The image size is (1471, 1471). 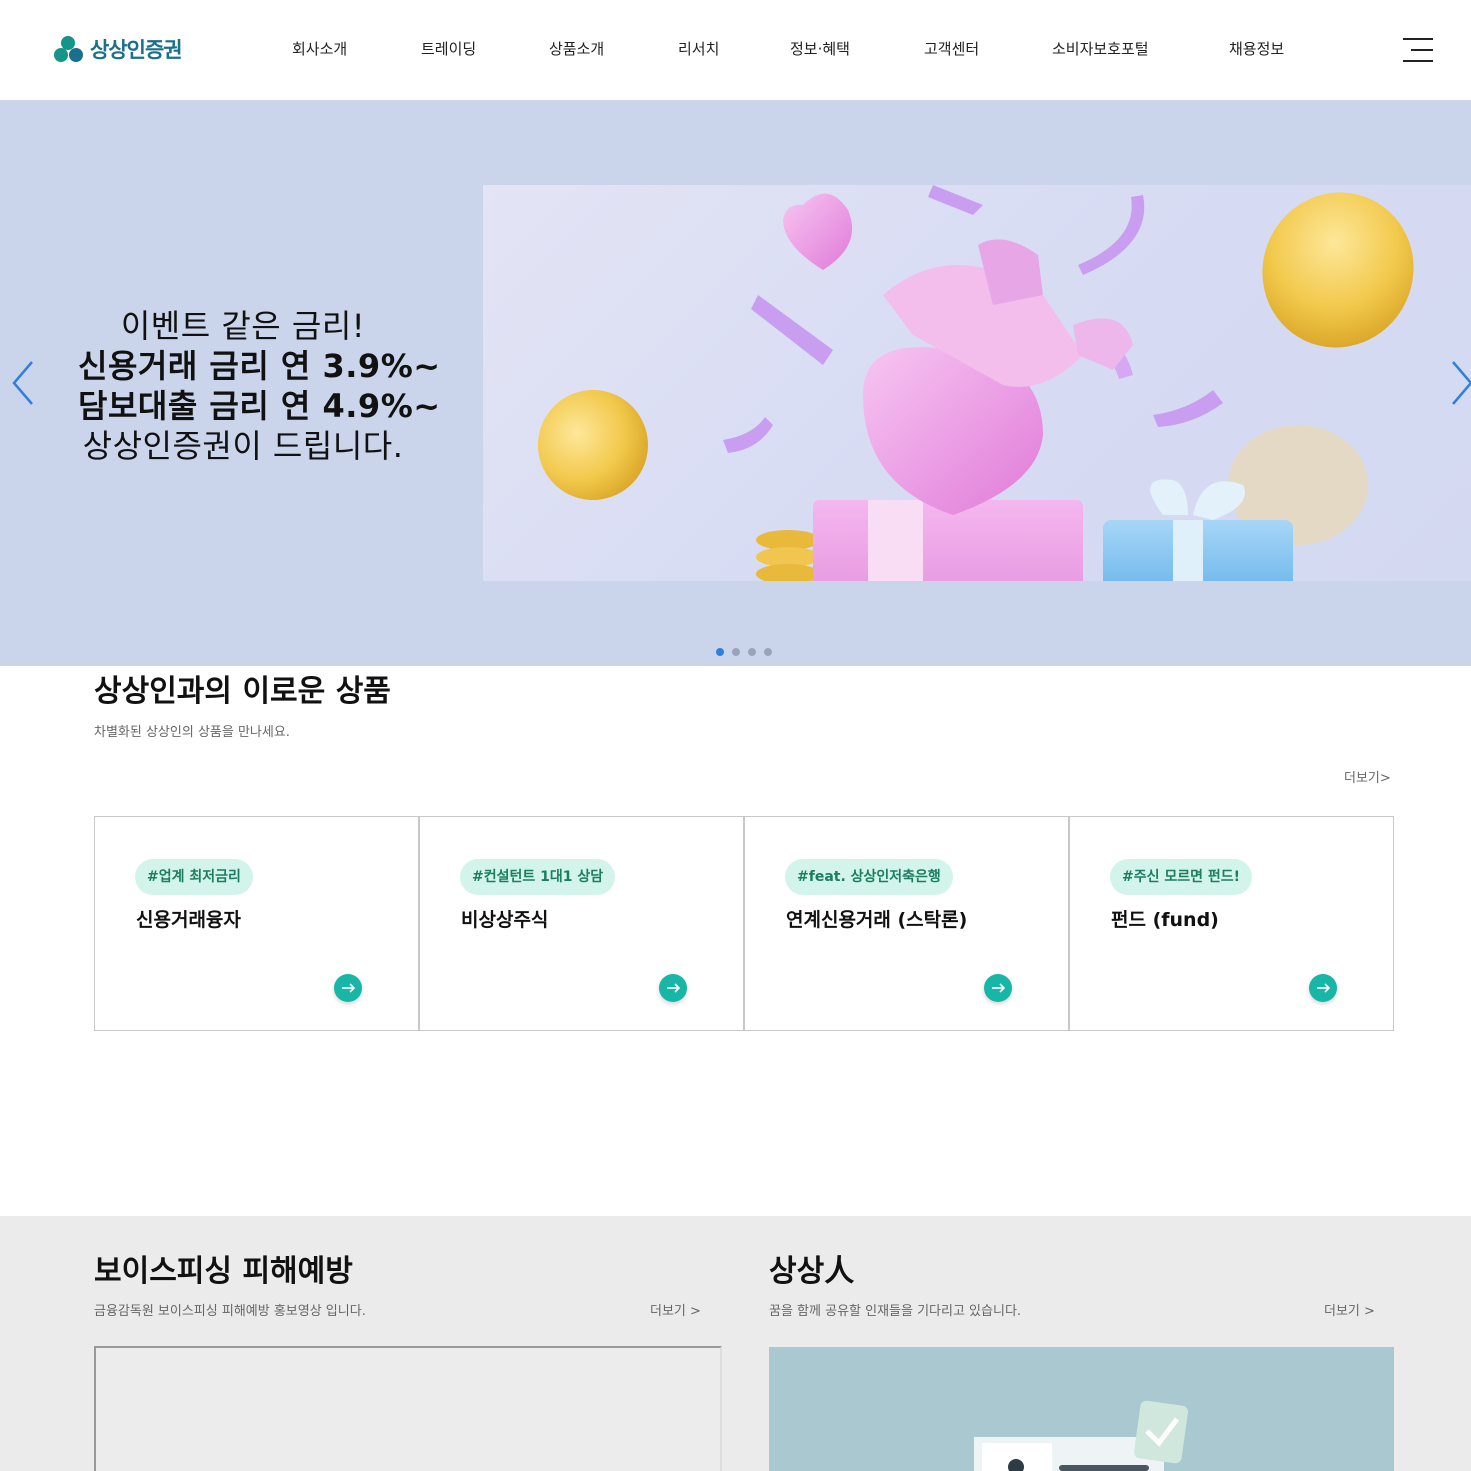 What do you see at coordinates (869, 877) in the screenshot?
I see `product-tag: #feat. 상상인저축은행` at bounding box center [869, 877].